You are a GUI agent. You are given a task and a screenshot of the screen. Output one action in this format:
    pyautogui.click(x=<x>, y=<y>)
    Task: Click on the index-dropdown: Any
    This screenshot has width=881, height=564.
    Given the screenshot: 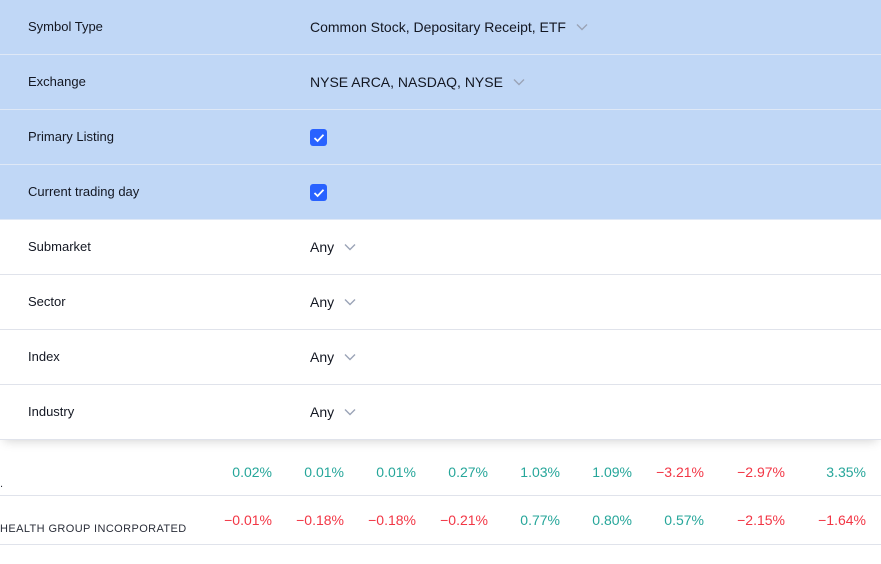 What is the action you would take?
    pyautogui.click(x=333, y=357)
    